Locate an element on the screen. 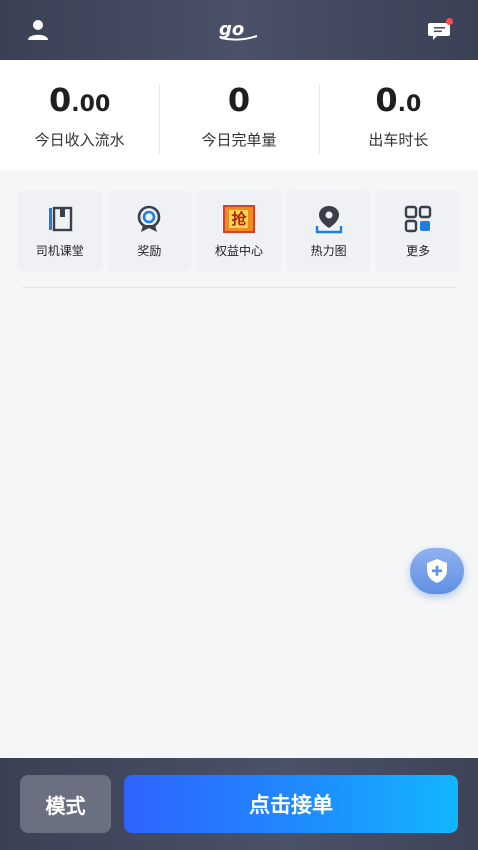 This screenshot has height=850, width=478. stat-income-label: 今日收入流水 is located at coordinates (79, 140).